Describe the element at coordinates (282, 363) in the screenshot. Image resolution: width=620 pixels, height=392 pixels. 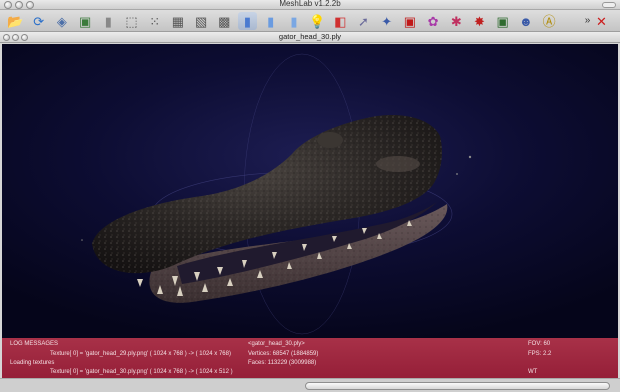
I see `info-faces: Faces: 113229 (3009988)` at that location.